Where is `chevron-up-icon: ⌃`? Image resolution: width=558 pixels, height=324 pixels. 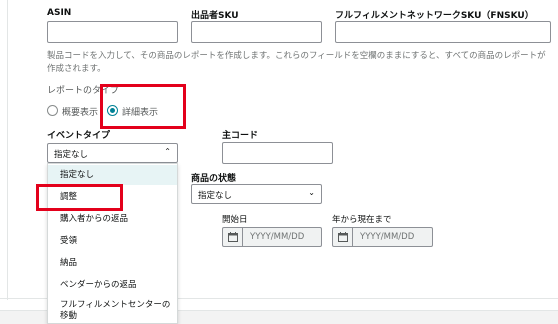
chevron-up-icon: ⌃ is located at coordinates (167, 151).